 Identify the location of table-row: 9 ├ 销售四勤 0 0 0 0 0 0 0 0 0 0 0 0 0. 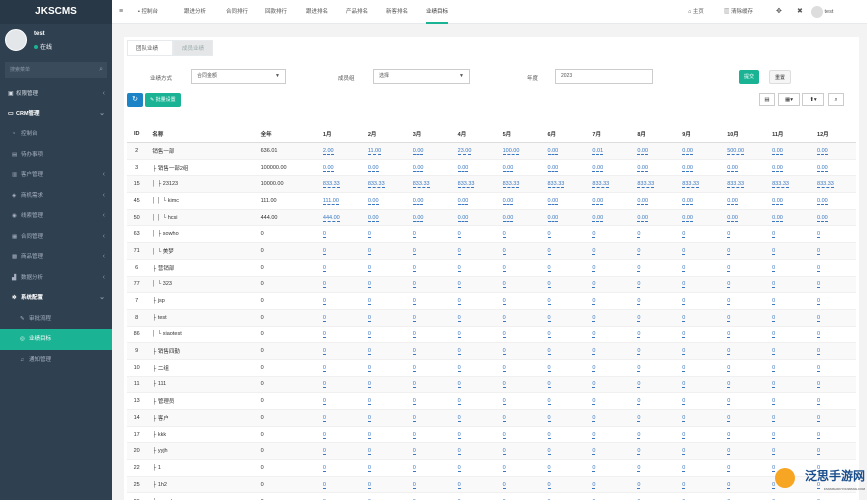
(491, 351).